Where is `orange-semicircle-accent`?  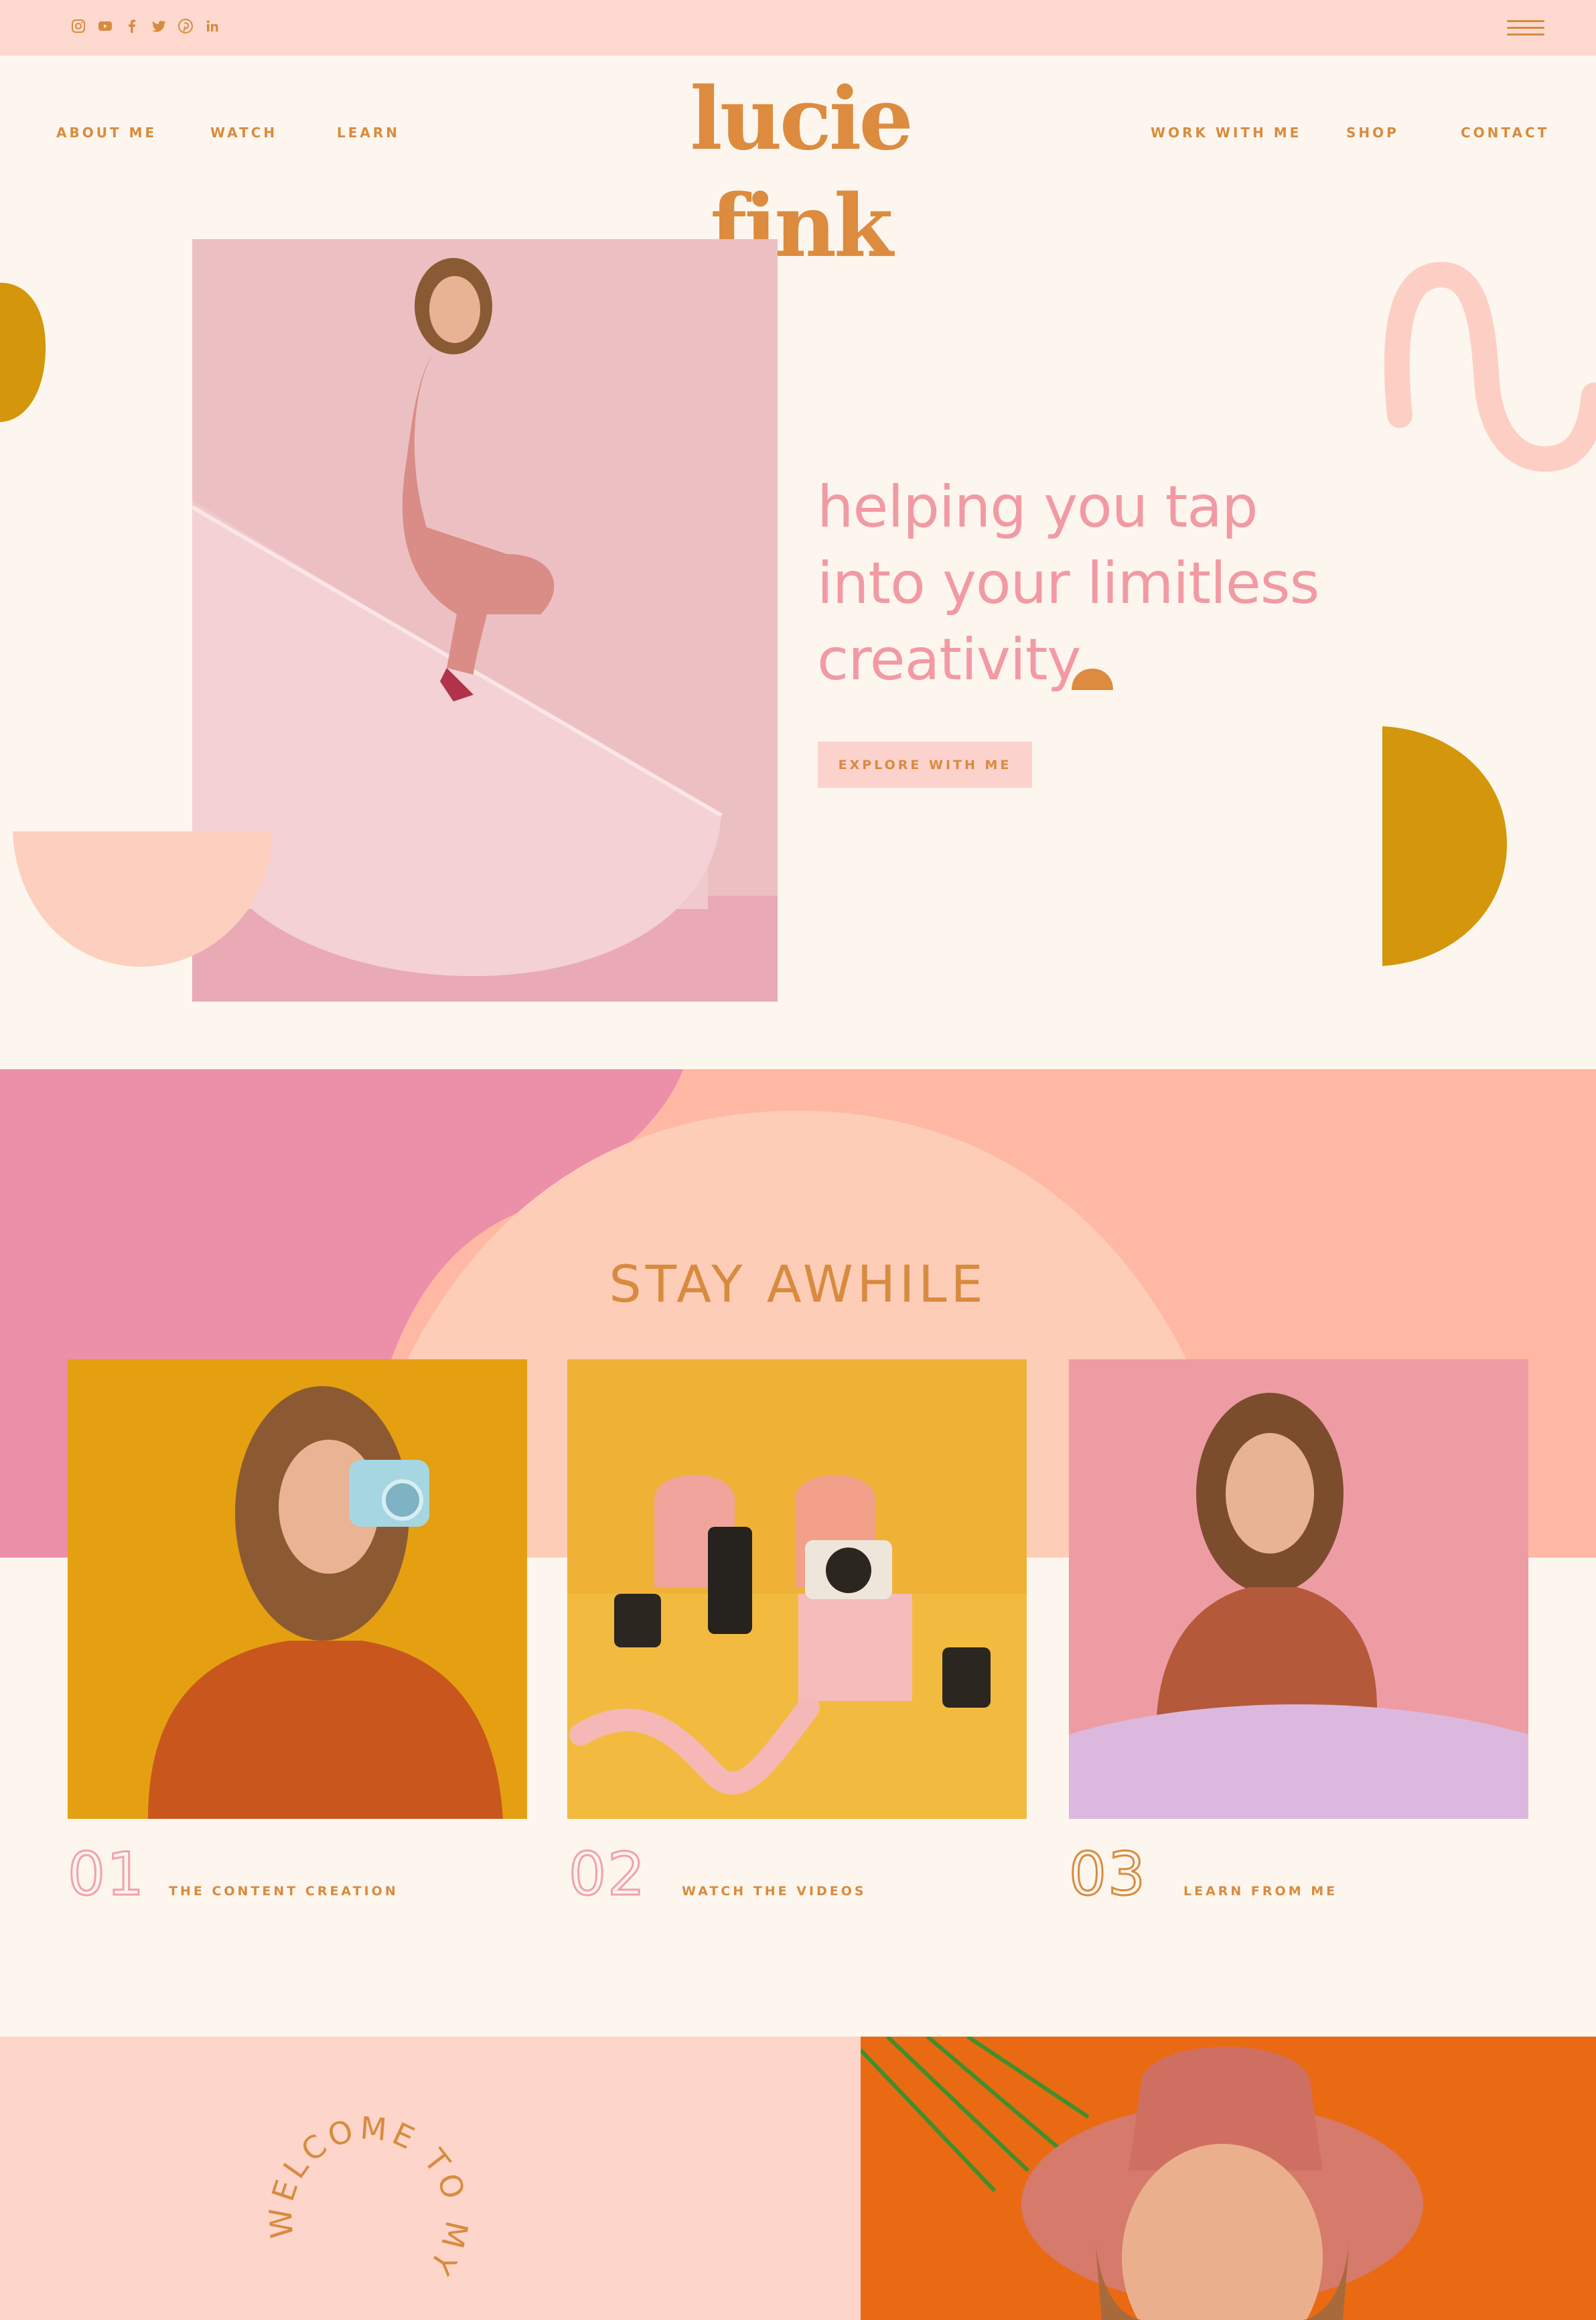 orange-semicircle-accent is located at coordinates (1092, 680).